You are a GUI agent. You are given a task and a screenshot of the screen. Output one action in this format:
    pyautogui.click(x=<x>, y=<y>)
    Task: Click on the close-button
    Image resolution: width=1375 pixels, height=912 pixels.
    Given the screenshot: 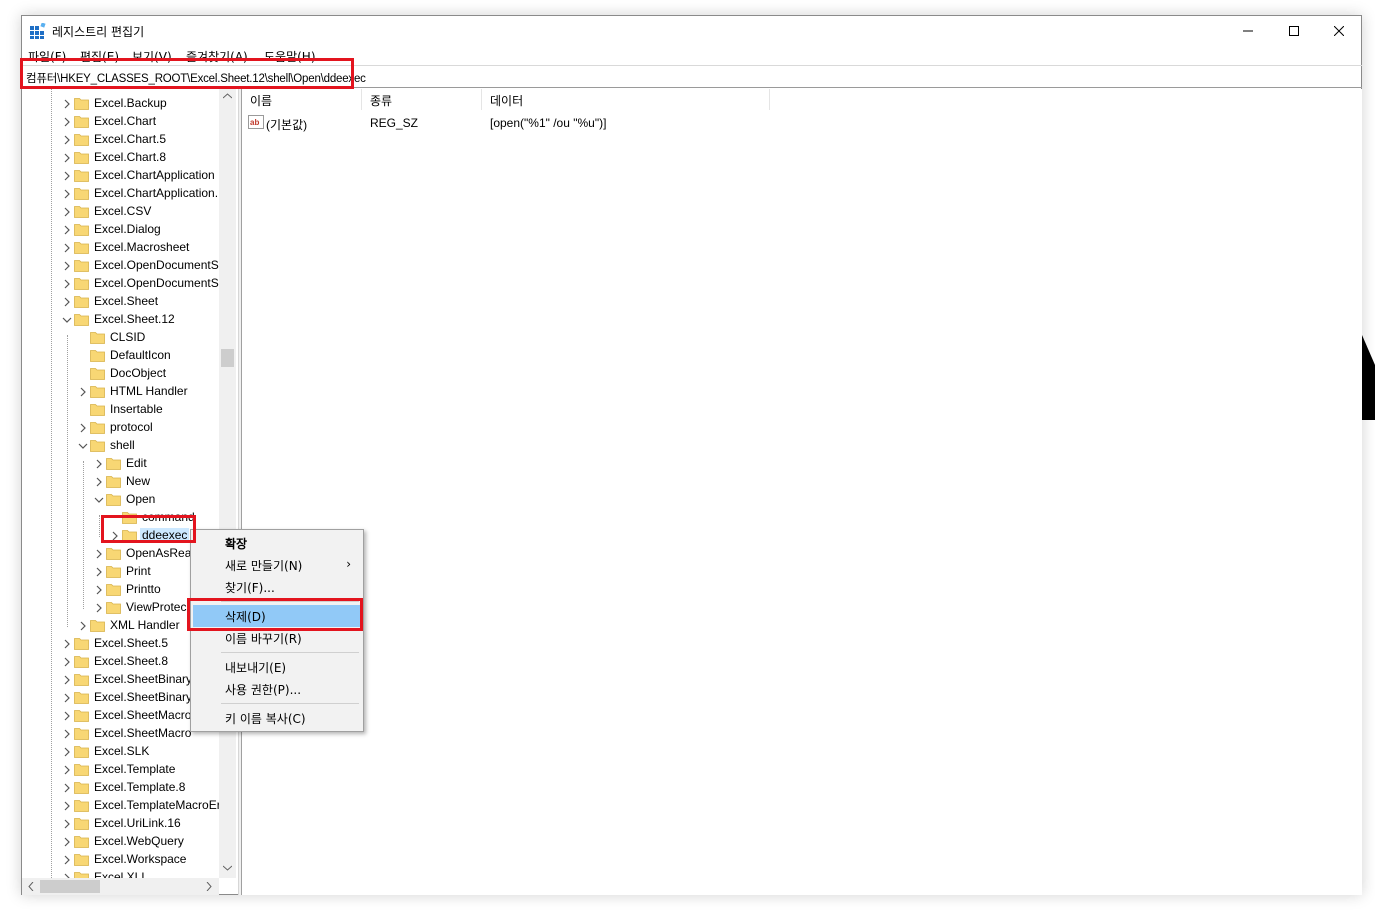 What is the action you would take?
    pyautogui.click(x=1339, y=30)
    